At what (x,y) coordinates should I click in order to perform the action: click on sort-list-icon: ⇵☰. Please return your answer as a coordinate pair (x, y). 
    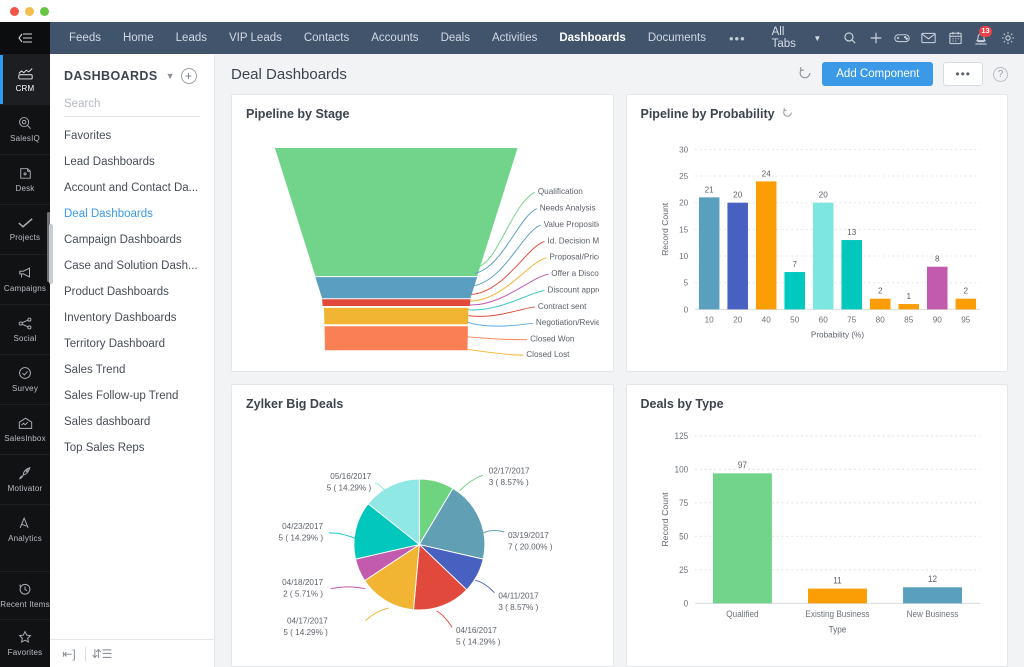
    Looking at the image, I should click on (102, 654).